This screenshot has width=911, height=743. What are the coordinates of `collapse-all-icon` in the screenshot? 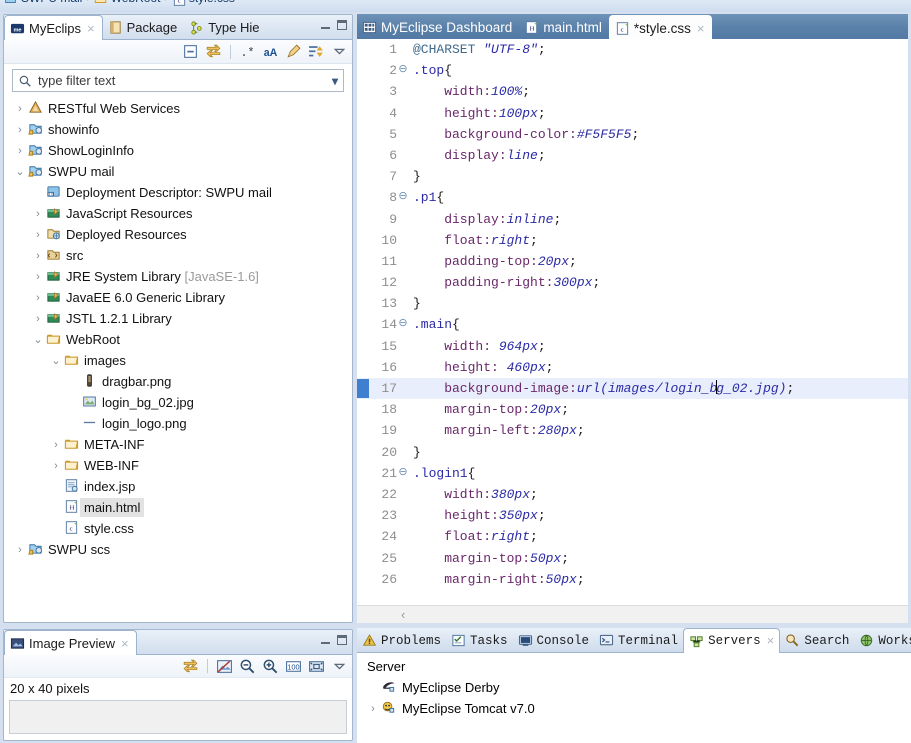 It's located at (190, 51).